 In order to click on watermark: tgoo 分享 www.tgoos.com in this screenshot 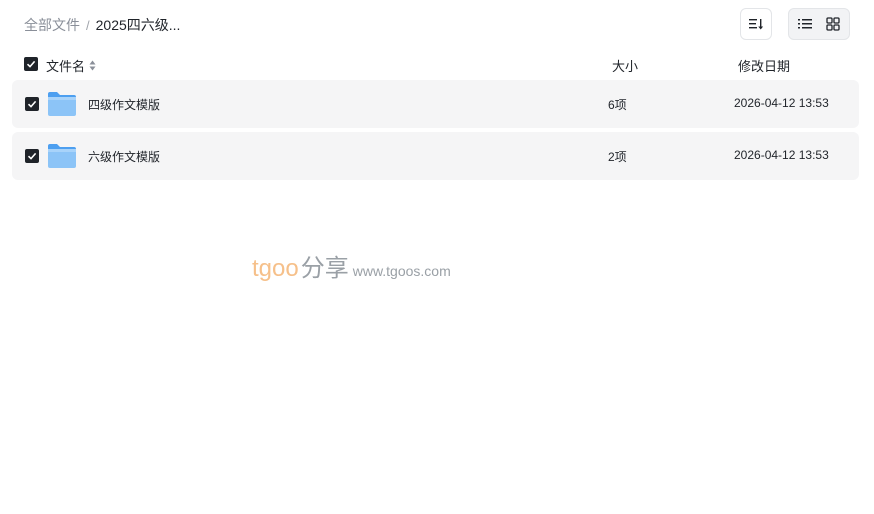, I will do `click(351, 265)`.